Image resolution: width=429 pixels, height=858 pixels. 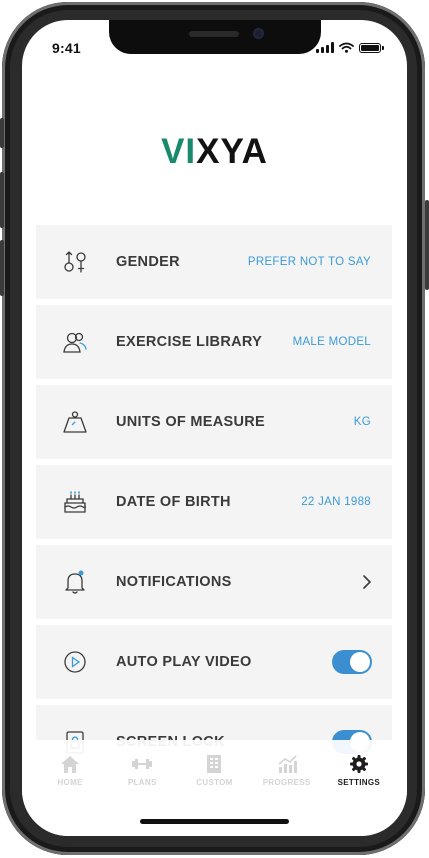 I want to click on setting-label: UNITS OF MEASURE, so click(x=190, y=422).